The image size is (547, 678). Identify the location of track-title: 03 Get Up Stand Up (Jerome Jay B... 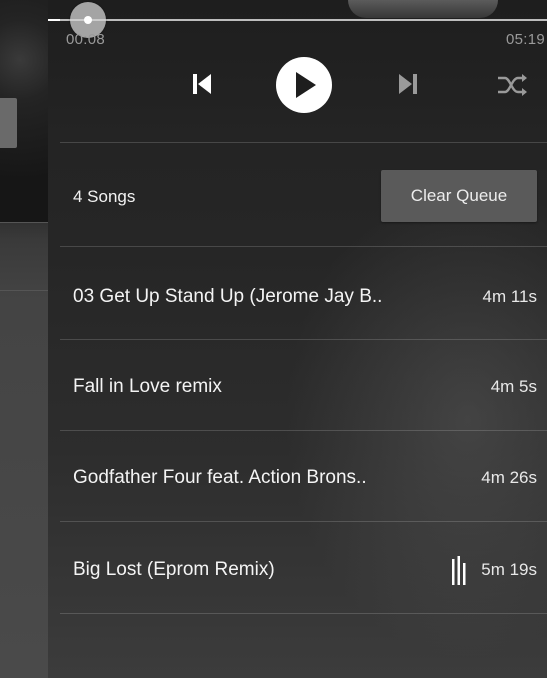
(228, 296).